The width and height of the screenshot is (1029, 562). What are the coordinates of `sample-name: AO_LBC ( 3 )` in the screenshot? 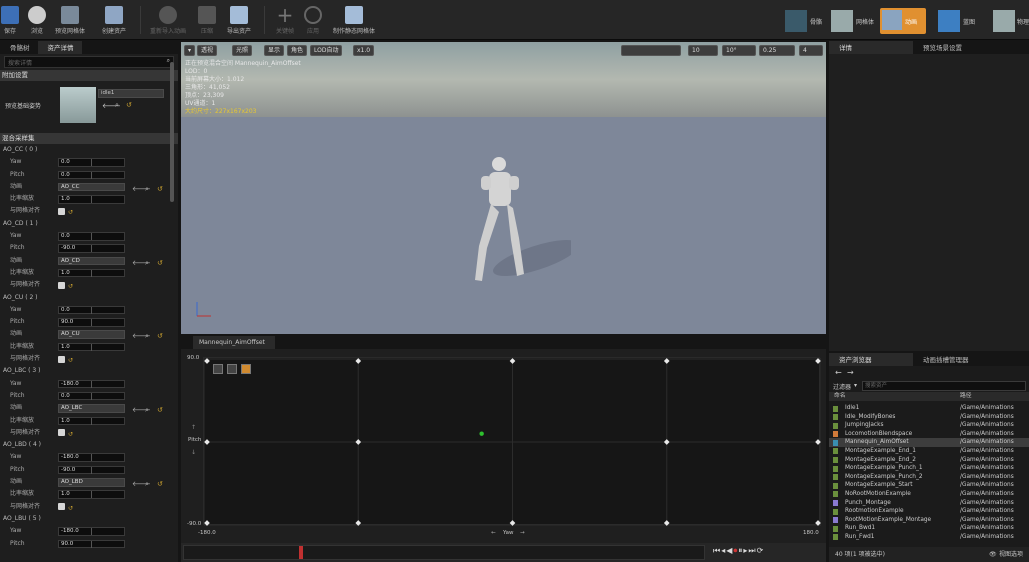 It's located at (22, 371).